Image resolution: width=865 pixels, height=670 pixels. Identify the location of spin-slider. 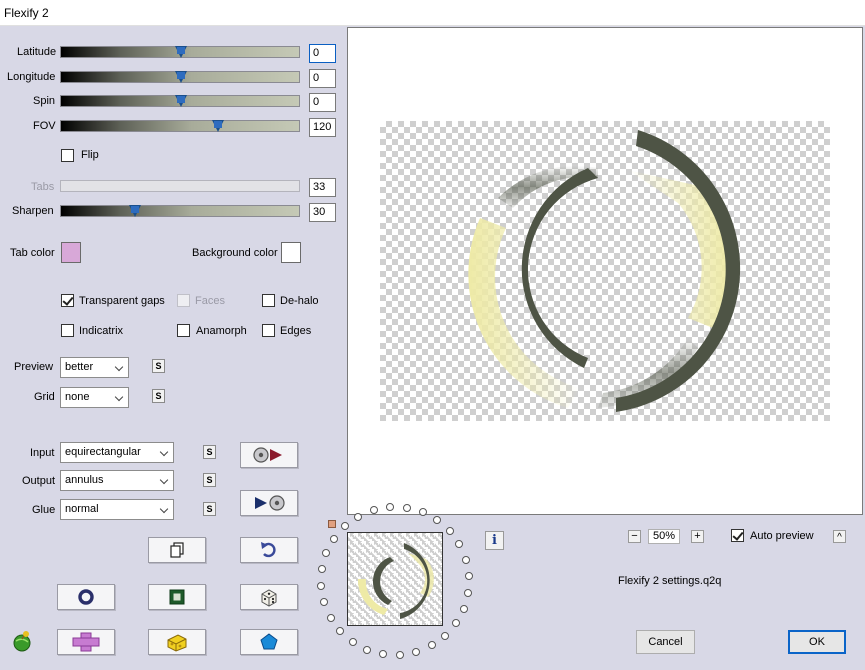
(180, 101).